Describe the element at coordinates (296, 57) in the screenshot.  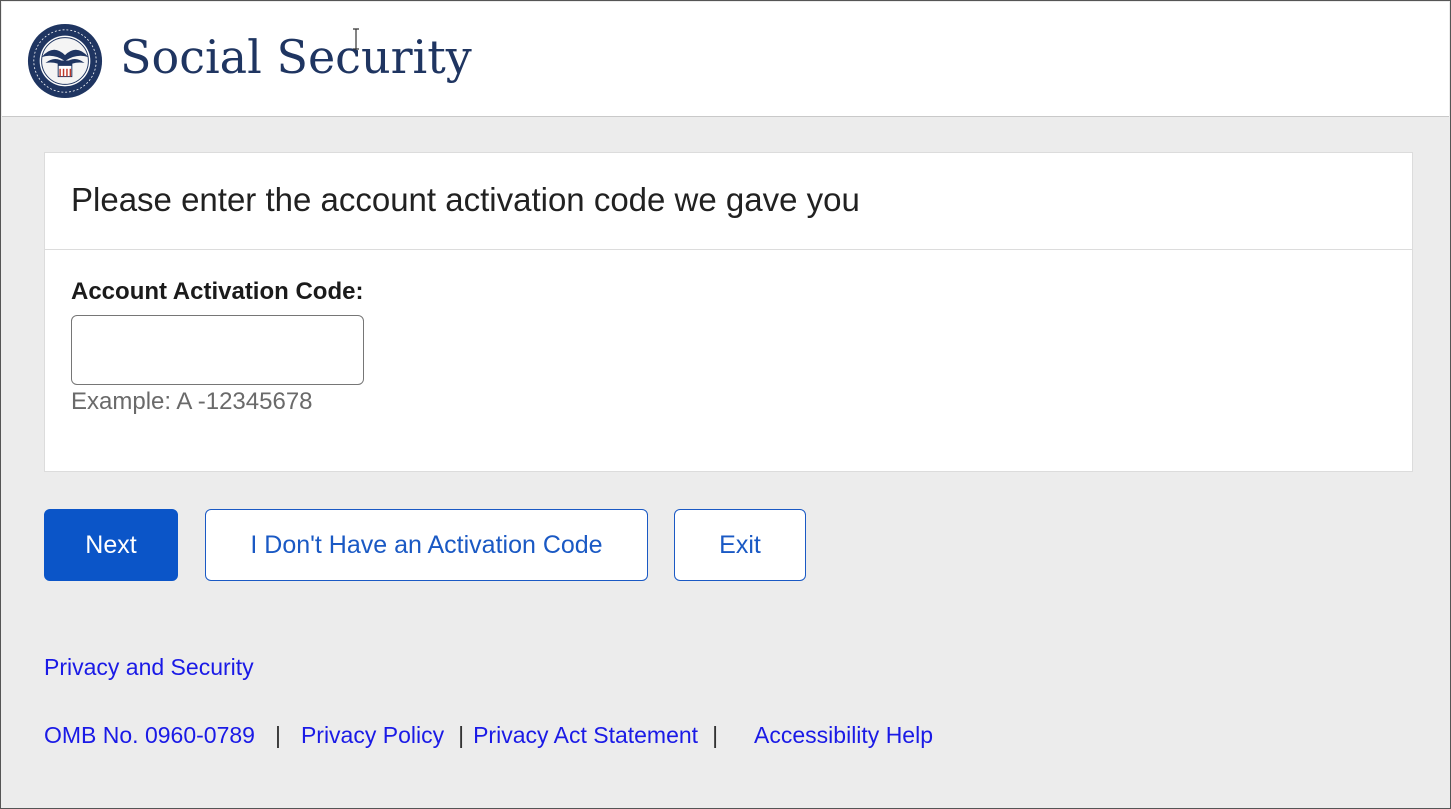
I see `site-brand-title: Social Security` at that location.